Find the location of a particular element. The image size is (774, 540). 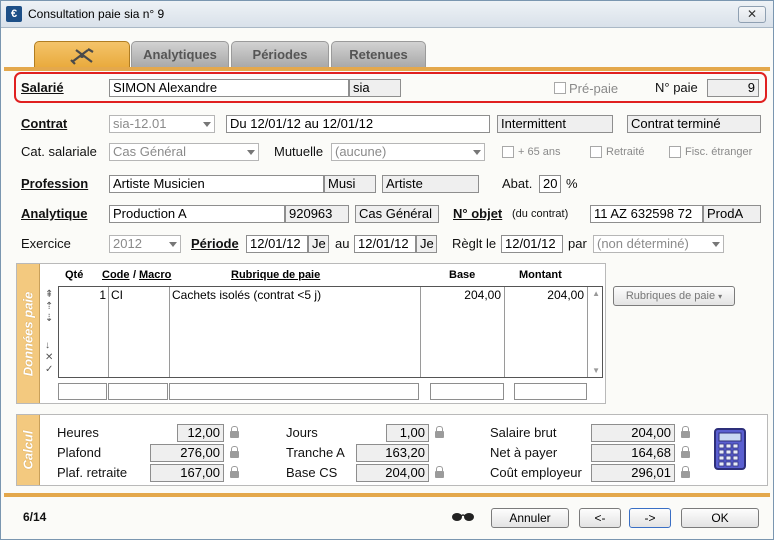

move-up-icon: ⇡ is located at coordinates (49, 306).